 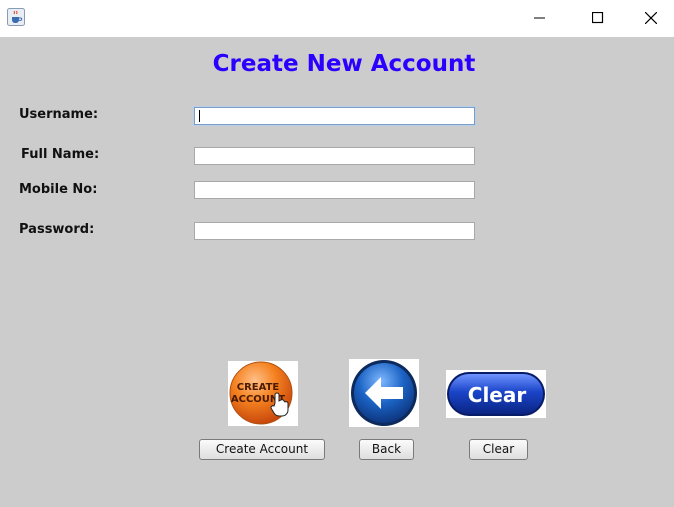 What do you see at coordinates (334, 116) in the screenshot?
I see `username-field` at bounding box center [334, 116].